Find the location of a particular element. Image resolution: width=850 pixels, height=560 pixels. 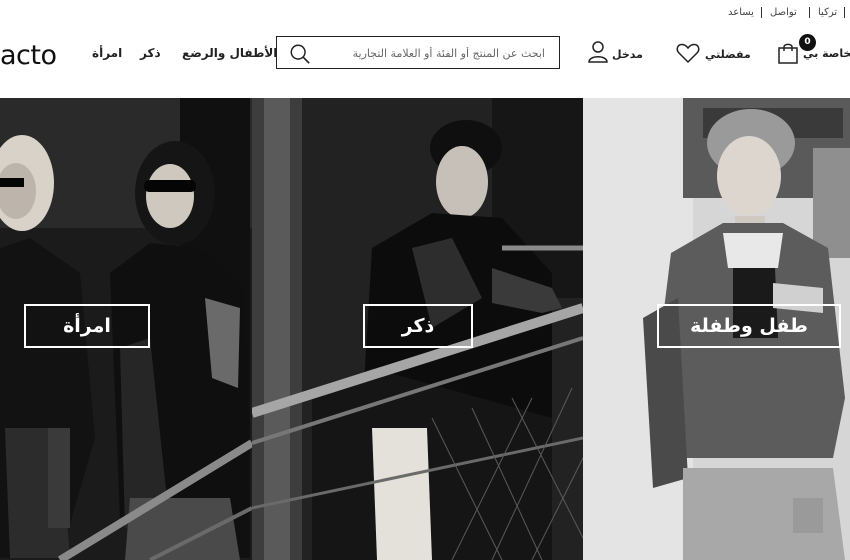

women-category-button: امرأة is located at coordinates (87, 326).